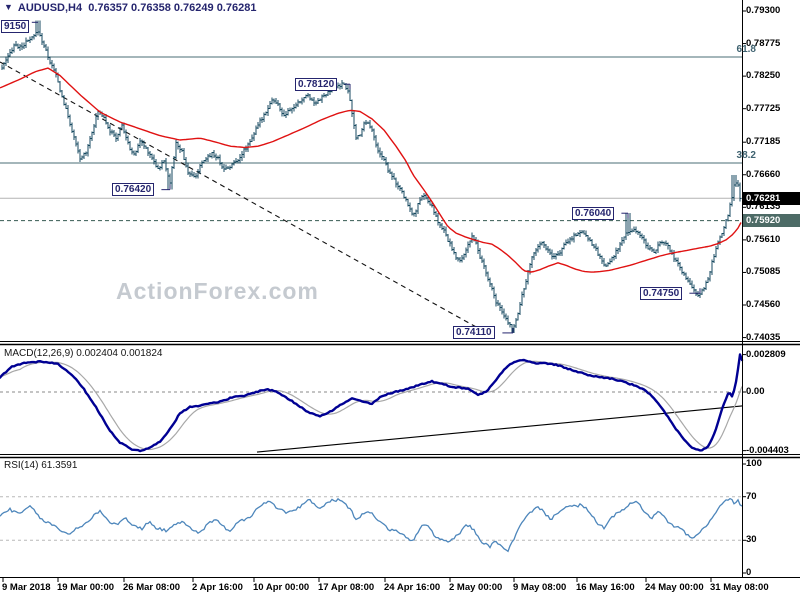  Describe the element at coordinates (86, 587) in the screenshot. I see `time-axis-label: 19 Mar 00:00` at that location.